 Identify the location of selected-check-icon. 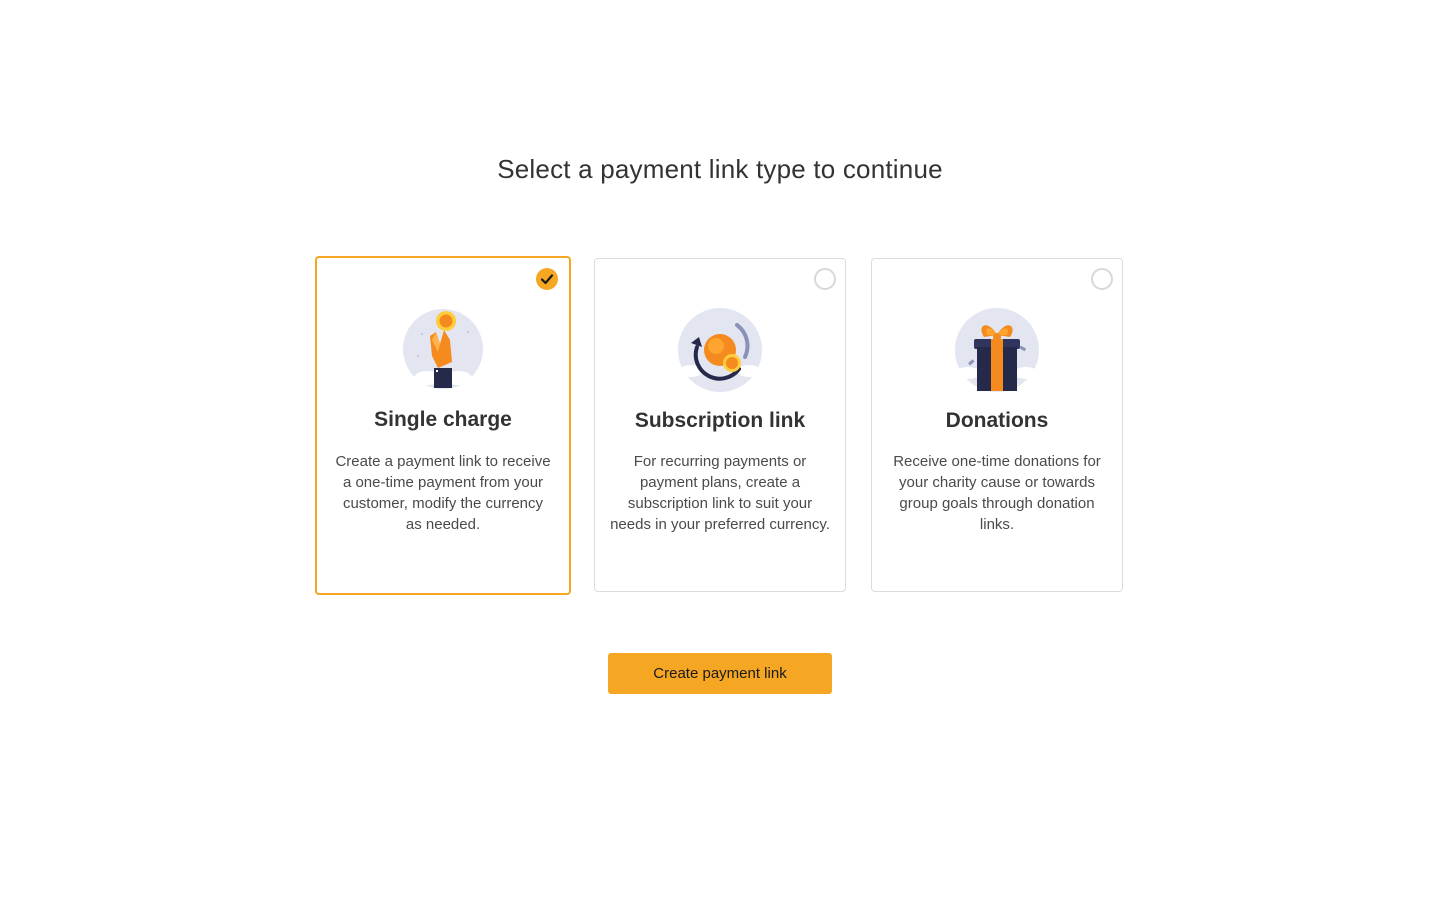
(547, 279).